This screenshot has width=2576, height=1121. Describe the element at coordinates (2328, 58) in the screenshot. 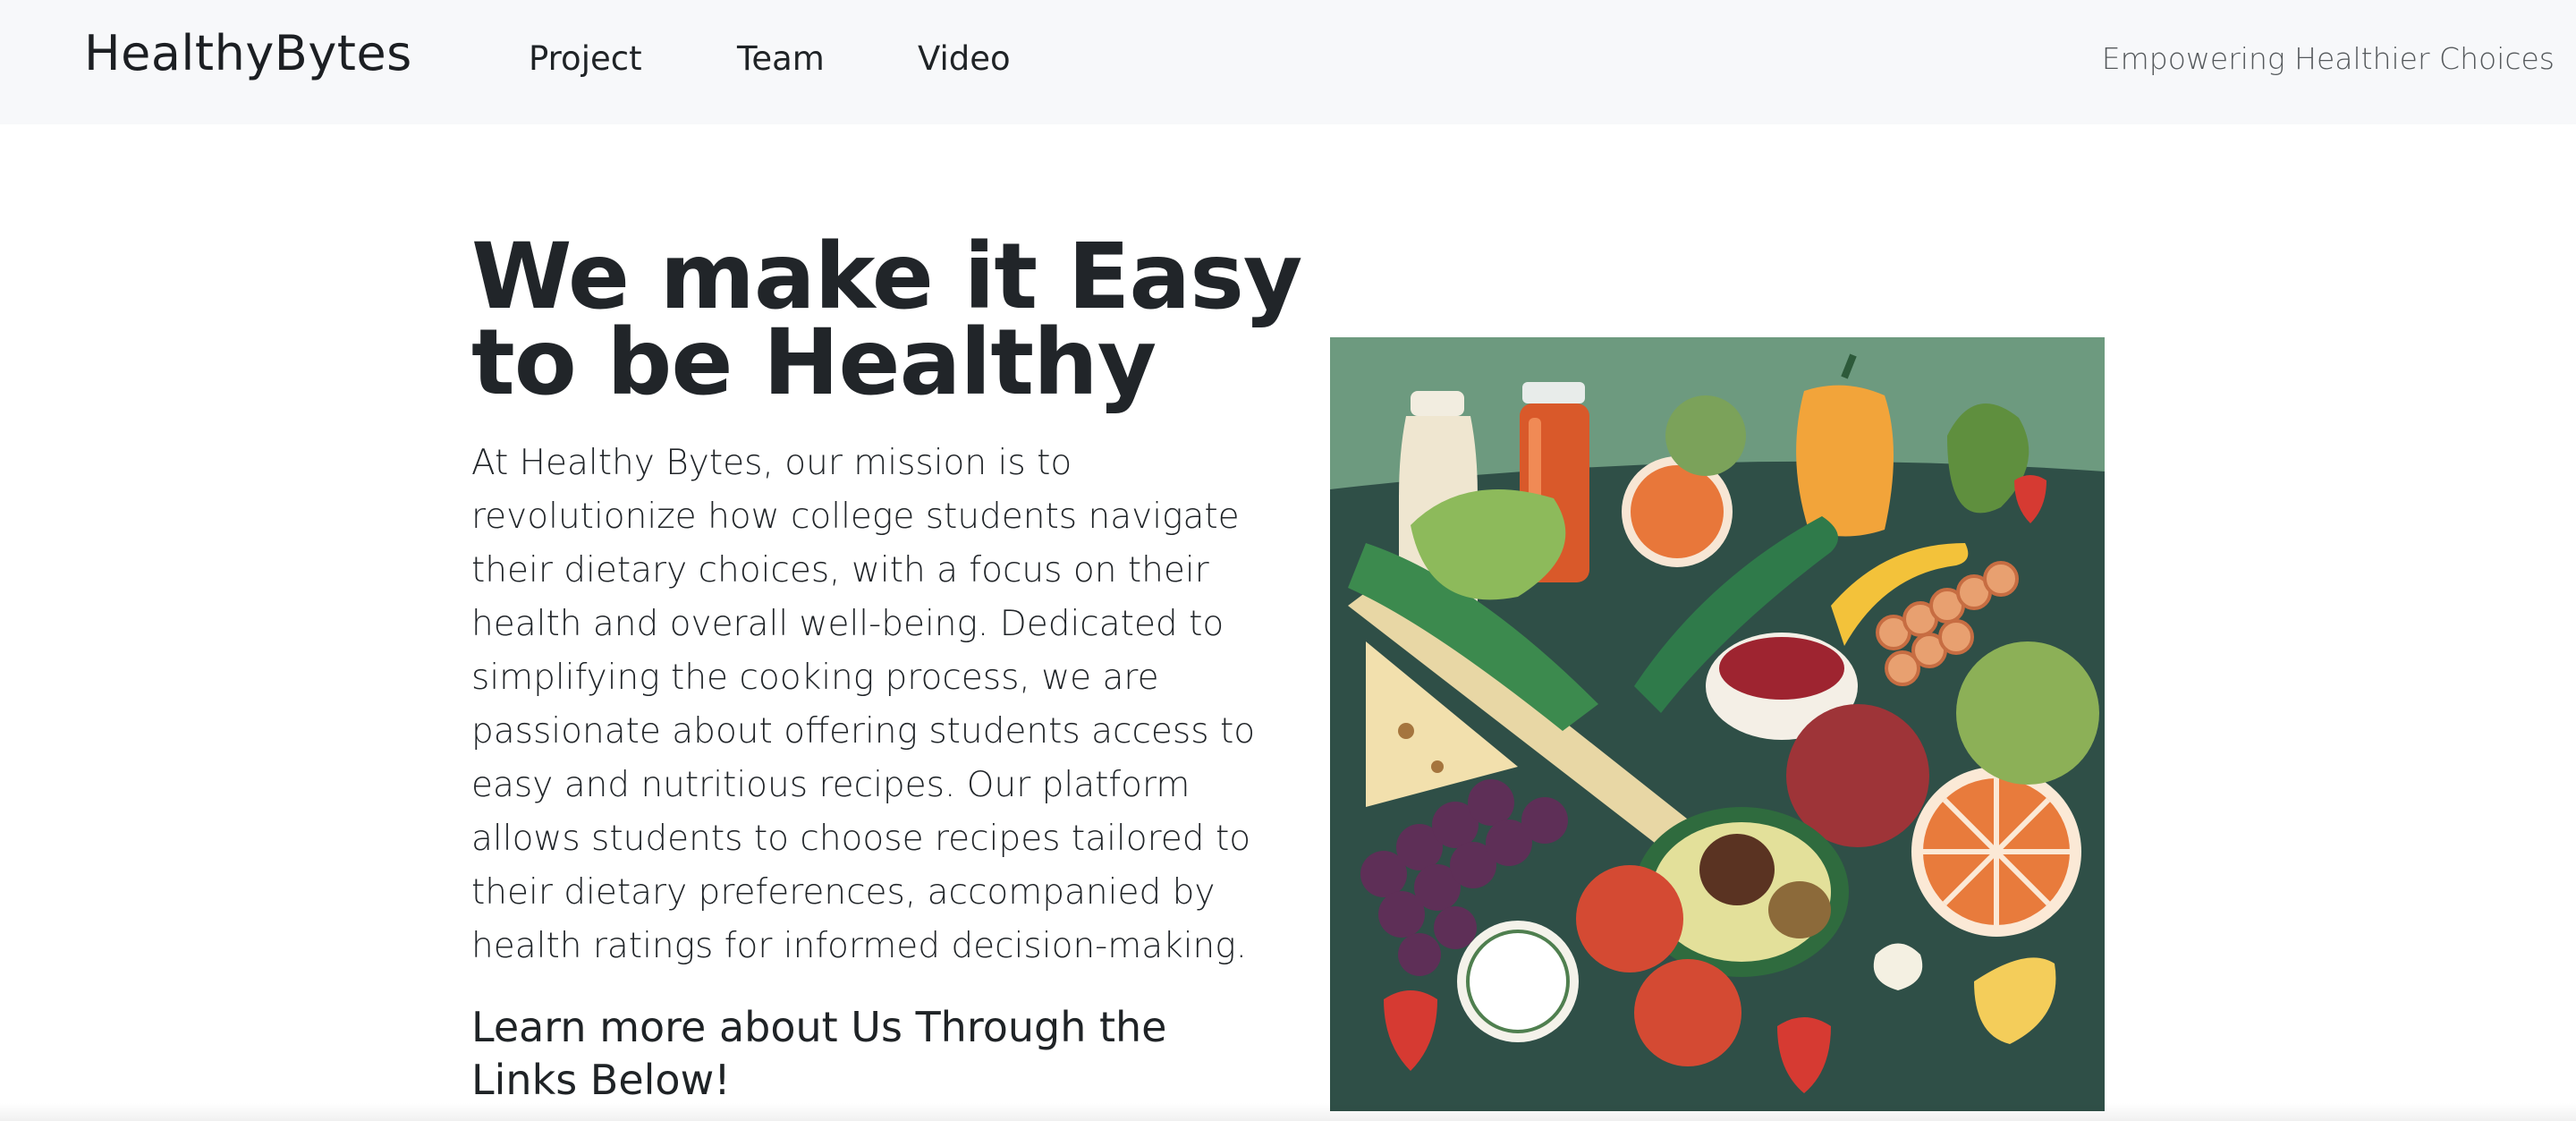

I see `navbar-tagline: Empowering Healthier Choices` at that location.